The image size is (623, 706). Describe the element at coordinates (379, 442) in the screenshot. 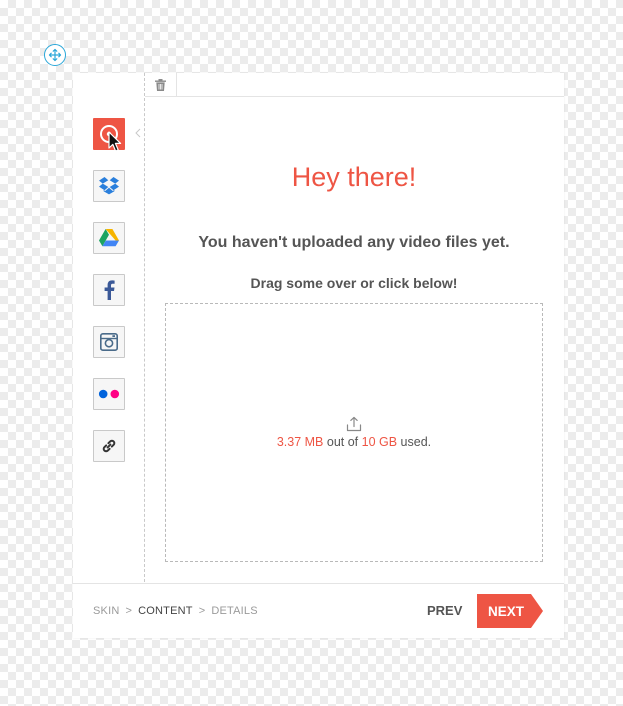

I see `storage-total: 10 GB` at that location.